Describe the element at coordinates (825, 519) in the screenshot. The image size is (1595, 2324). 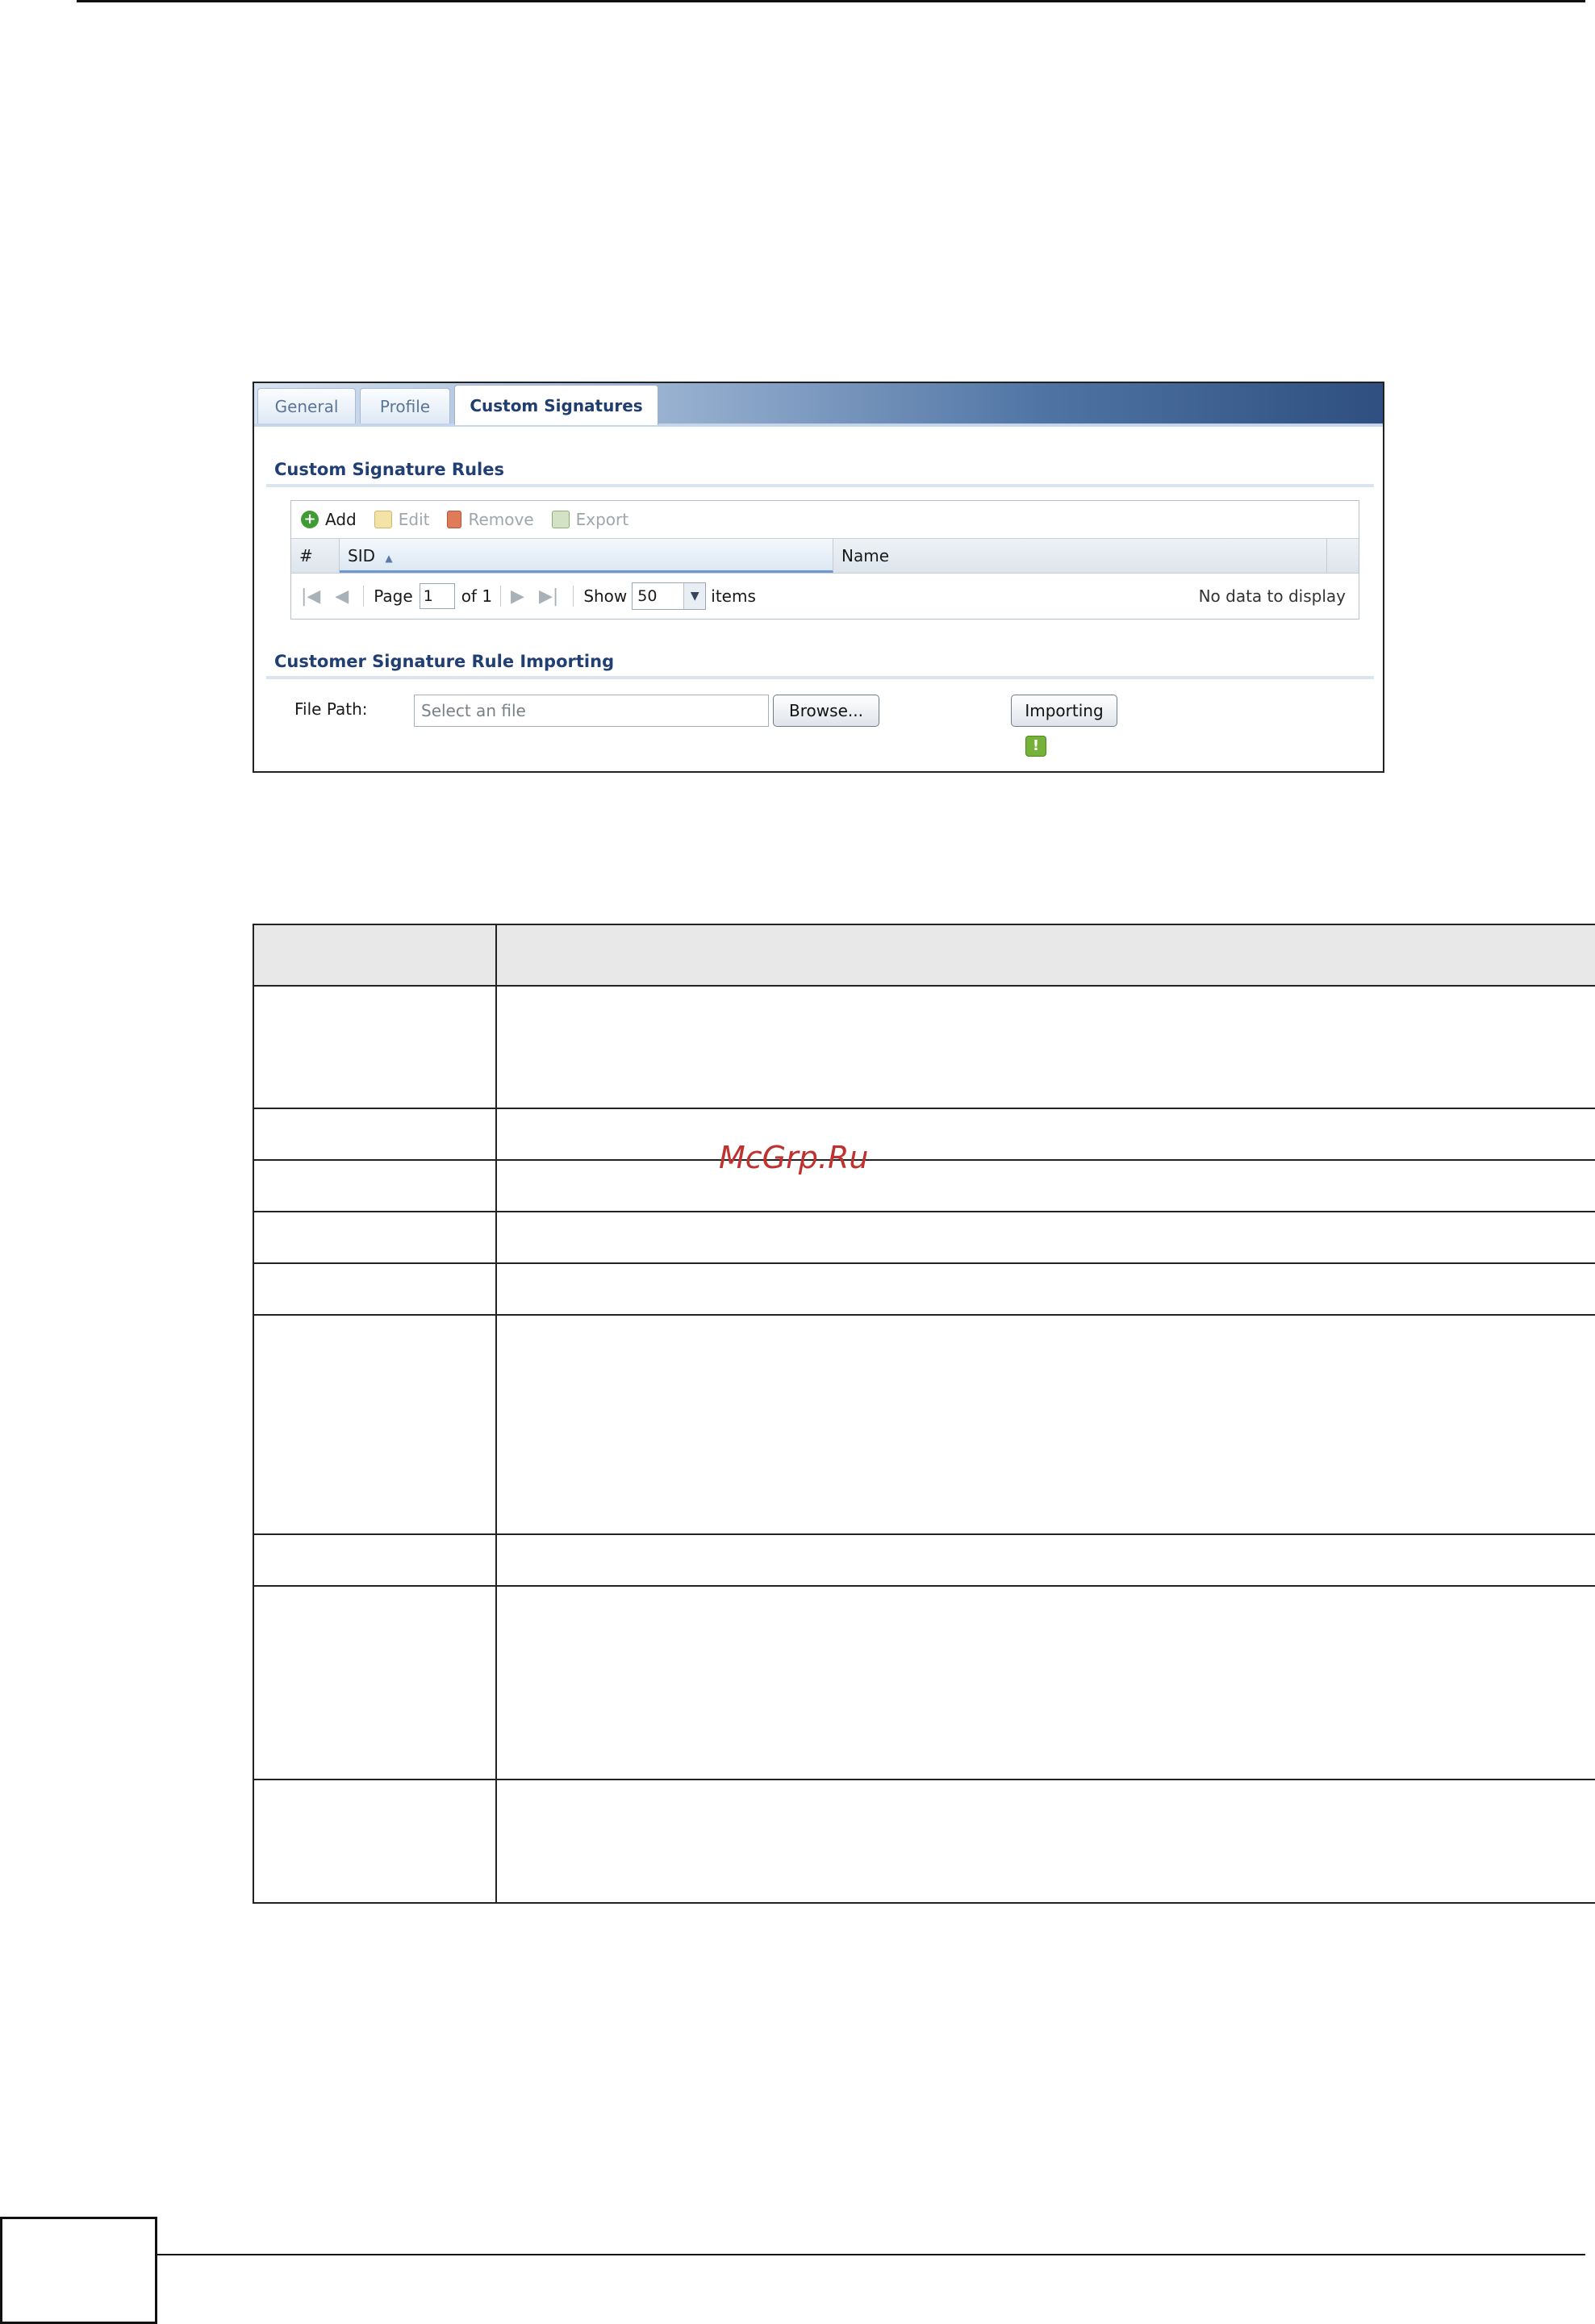
I see `grid-toolbar: + Add Edit Remove Export` at that location.